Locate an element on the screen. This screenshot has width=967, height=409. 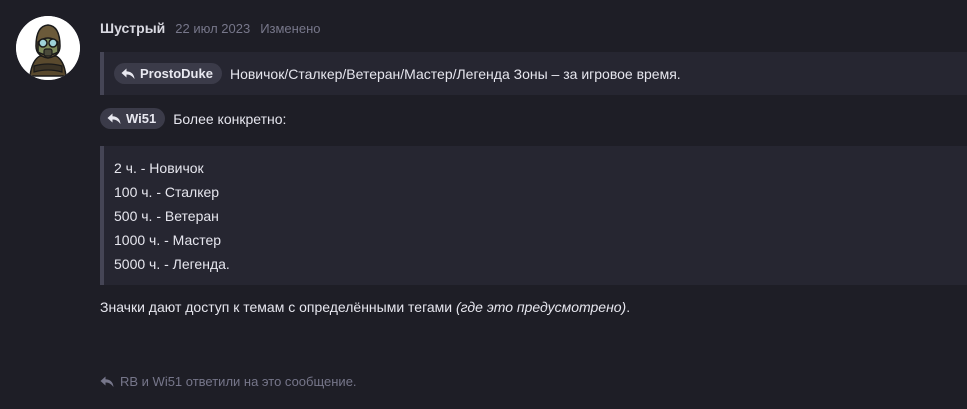
rank-line: 1000 ч. - Мастер is located at coordinates (168, 240).